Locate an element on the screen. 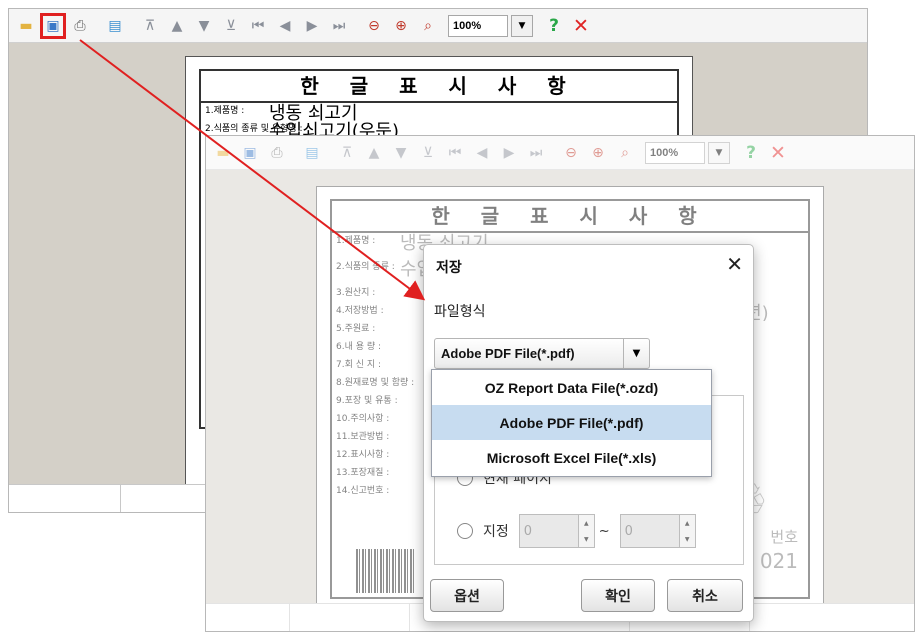  print-icon: ⎙ is located at coordinates (80, 26).